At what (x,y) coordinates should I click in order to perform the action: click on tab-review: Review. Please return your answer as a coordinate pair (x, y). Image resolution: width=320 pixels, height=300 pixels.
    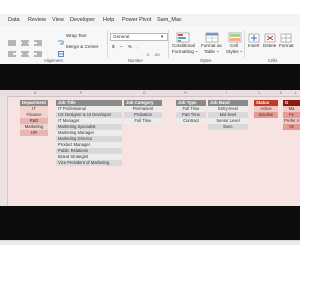
    Looking at the image, I should click on (37, 20).